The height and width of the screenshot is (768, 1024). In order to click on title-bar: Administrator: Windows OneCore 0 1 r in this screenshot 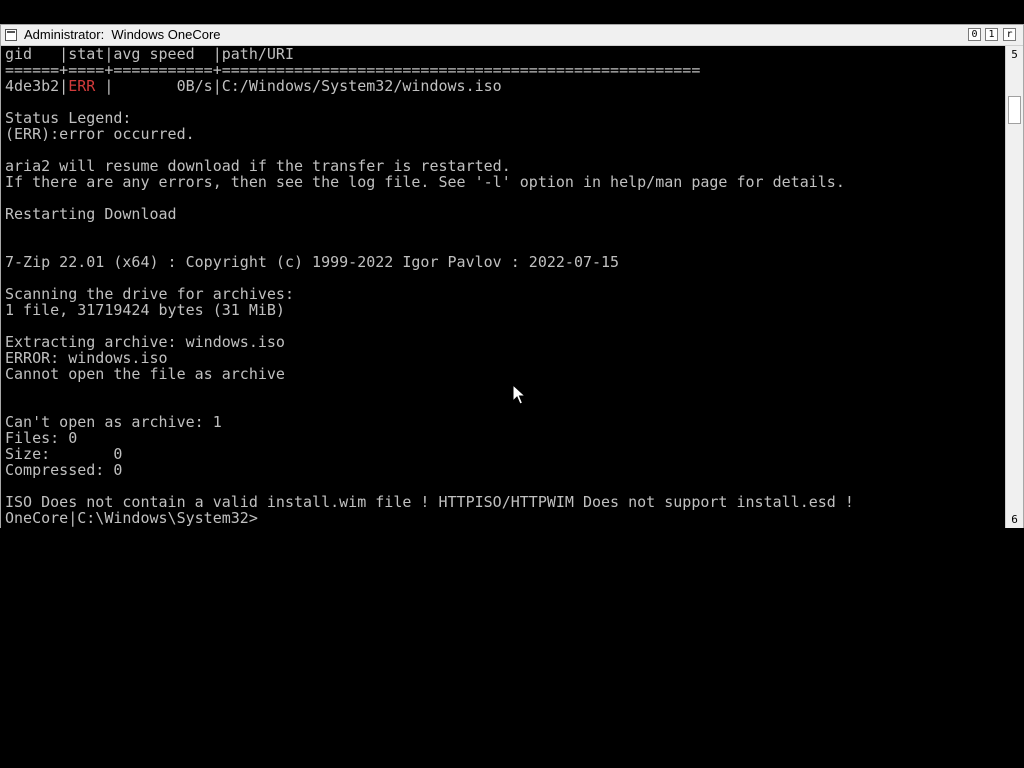, I will do `click(512, 35)`.